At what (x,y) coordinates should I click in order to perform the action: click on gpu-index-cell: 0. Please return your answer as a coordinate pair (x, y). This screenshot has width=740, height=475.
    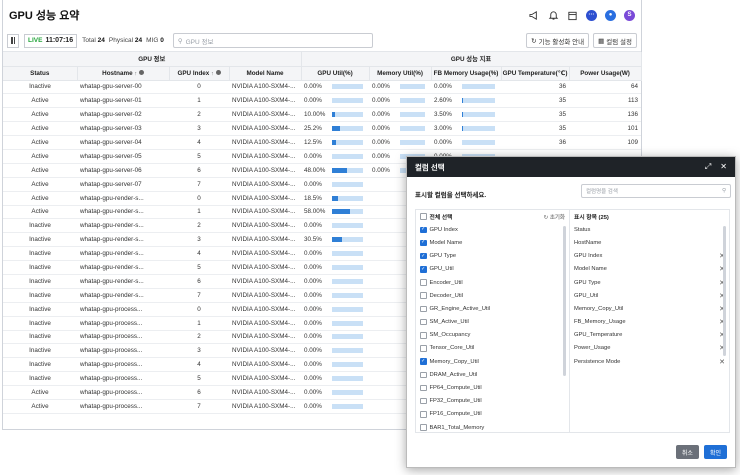
    Looking at the image, I should click on (199, 309).